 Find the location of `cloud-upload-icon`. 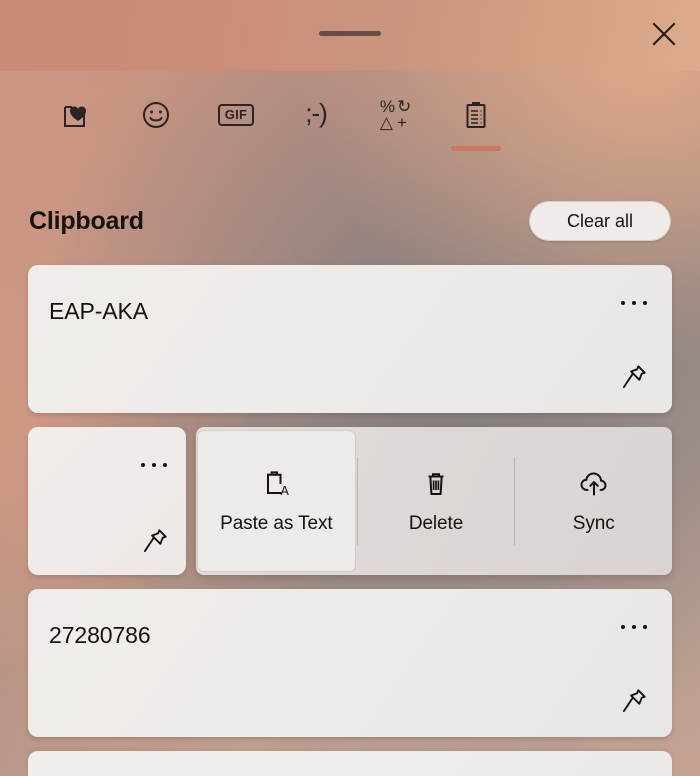

cloud-upload-icon is located at coordinates (594, 484).